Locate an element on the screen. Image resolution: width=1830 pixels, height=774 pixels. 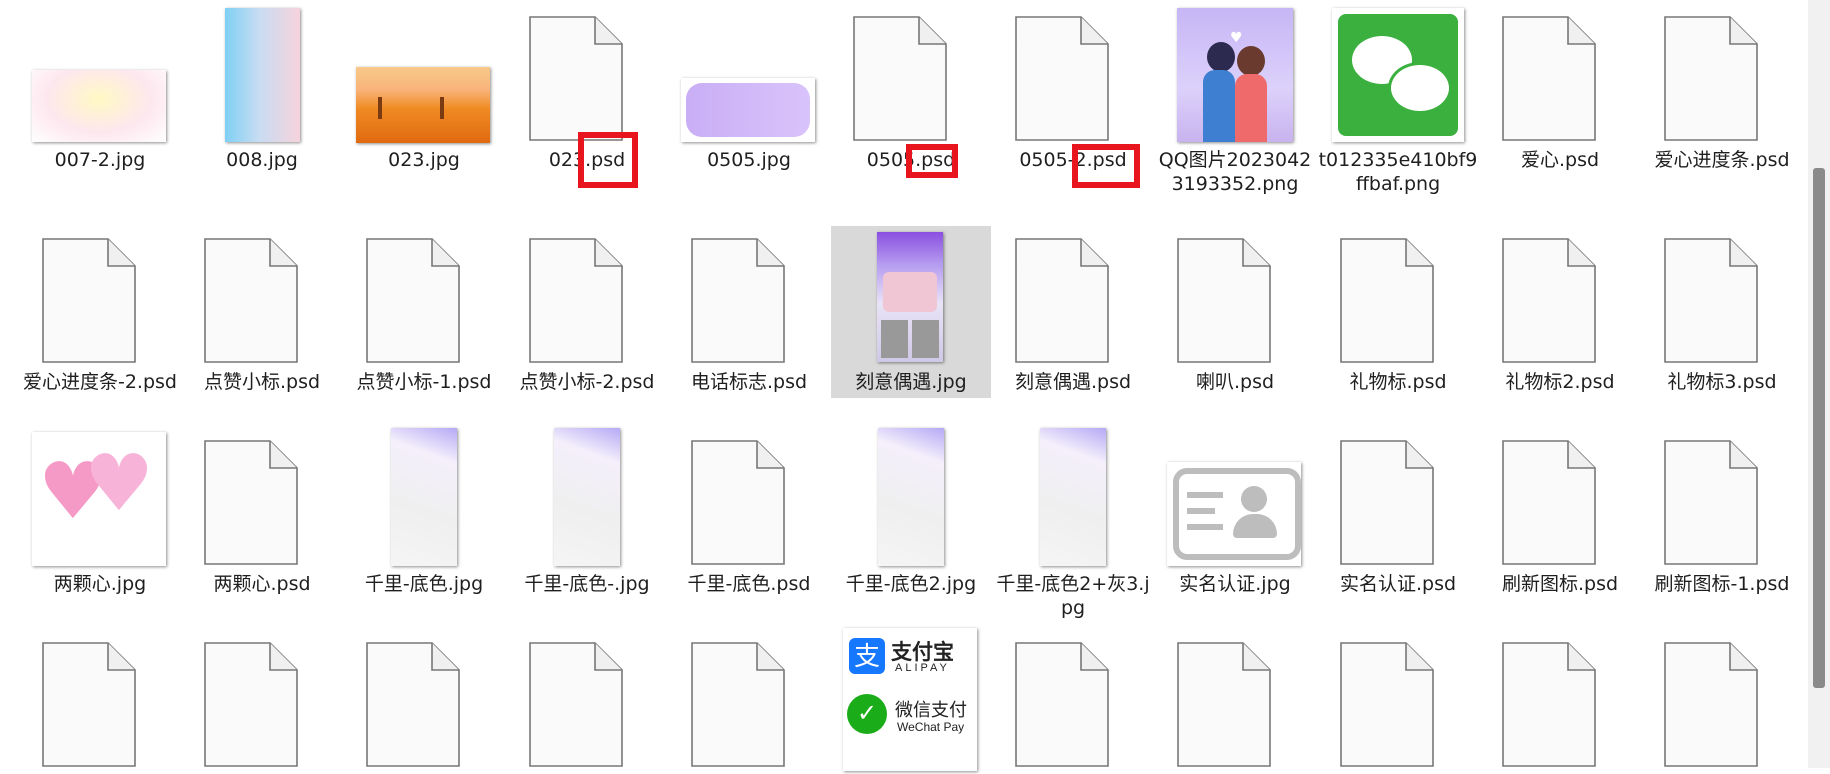
image-thumbnail: 支 支付宝 ALIPAY ✓ 微信支付 WeChat Pay is located at coordinates (910, 699).